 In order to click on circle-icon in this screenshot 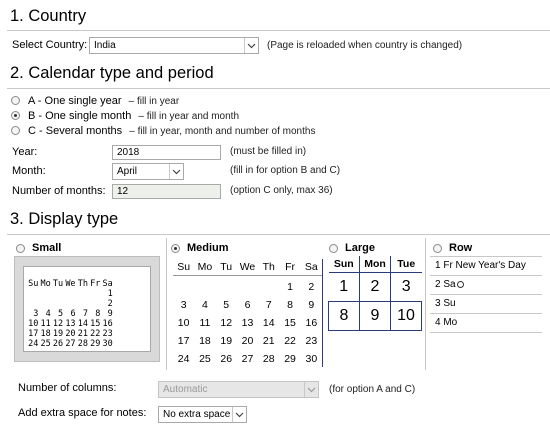, I will do `click(460, 284)`.